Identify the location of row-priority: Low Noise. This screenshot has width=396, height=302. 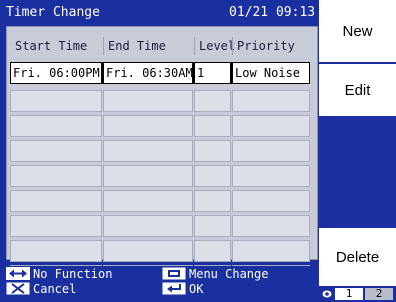
(271, 73).